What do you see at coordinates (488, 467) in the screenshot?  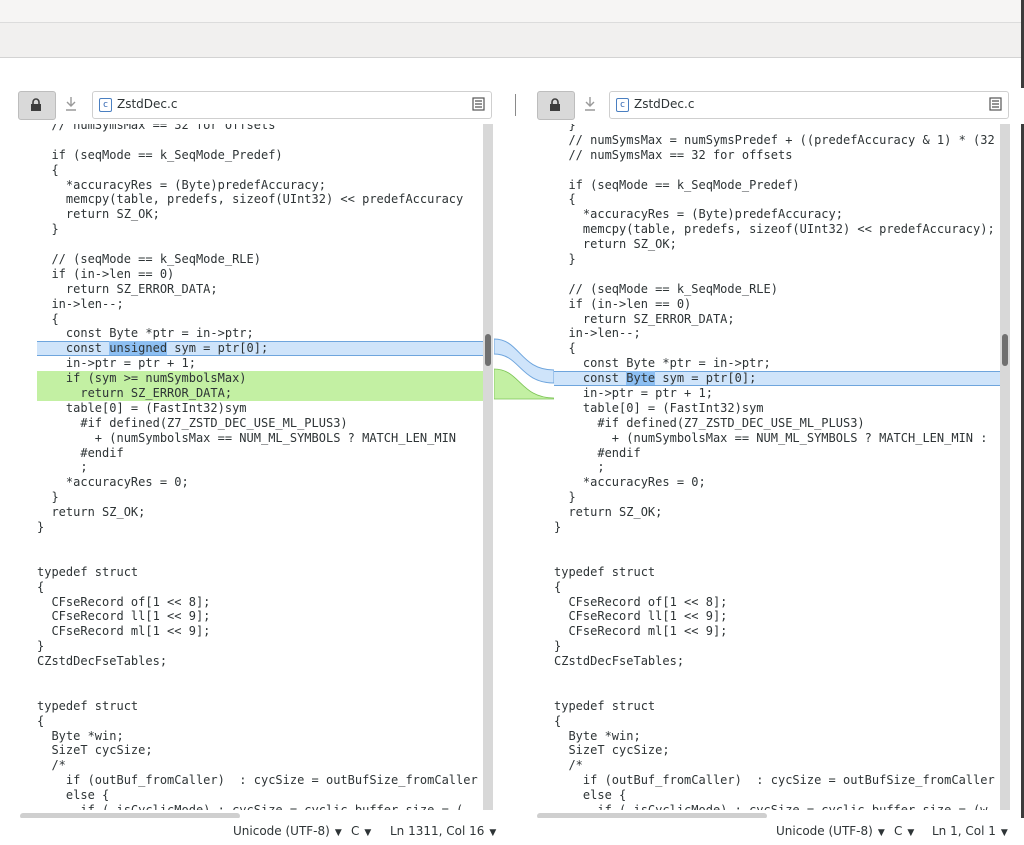 I see `left-vertical-scrollbar` at bounding box center [488, 467].